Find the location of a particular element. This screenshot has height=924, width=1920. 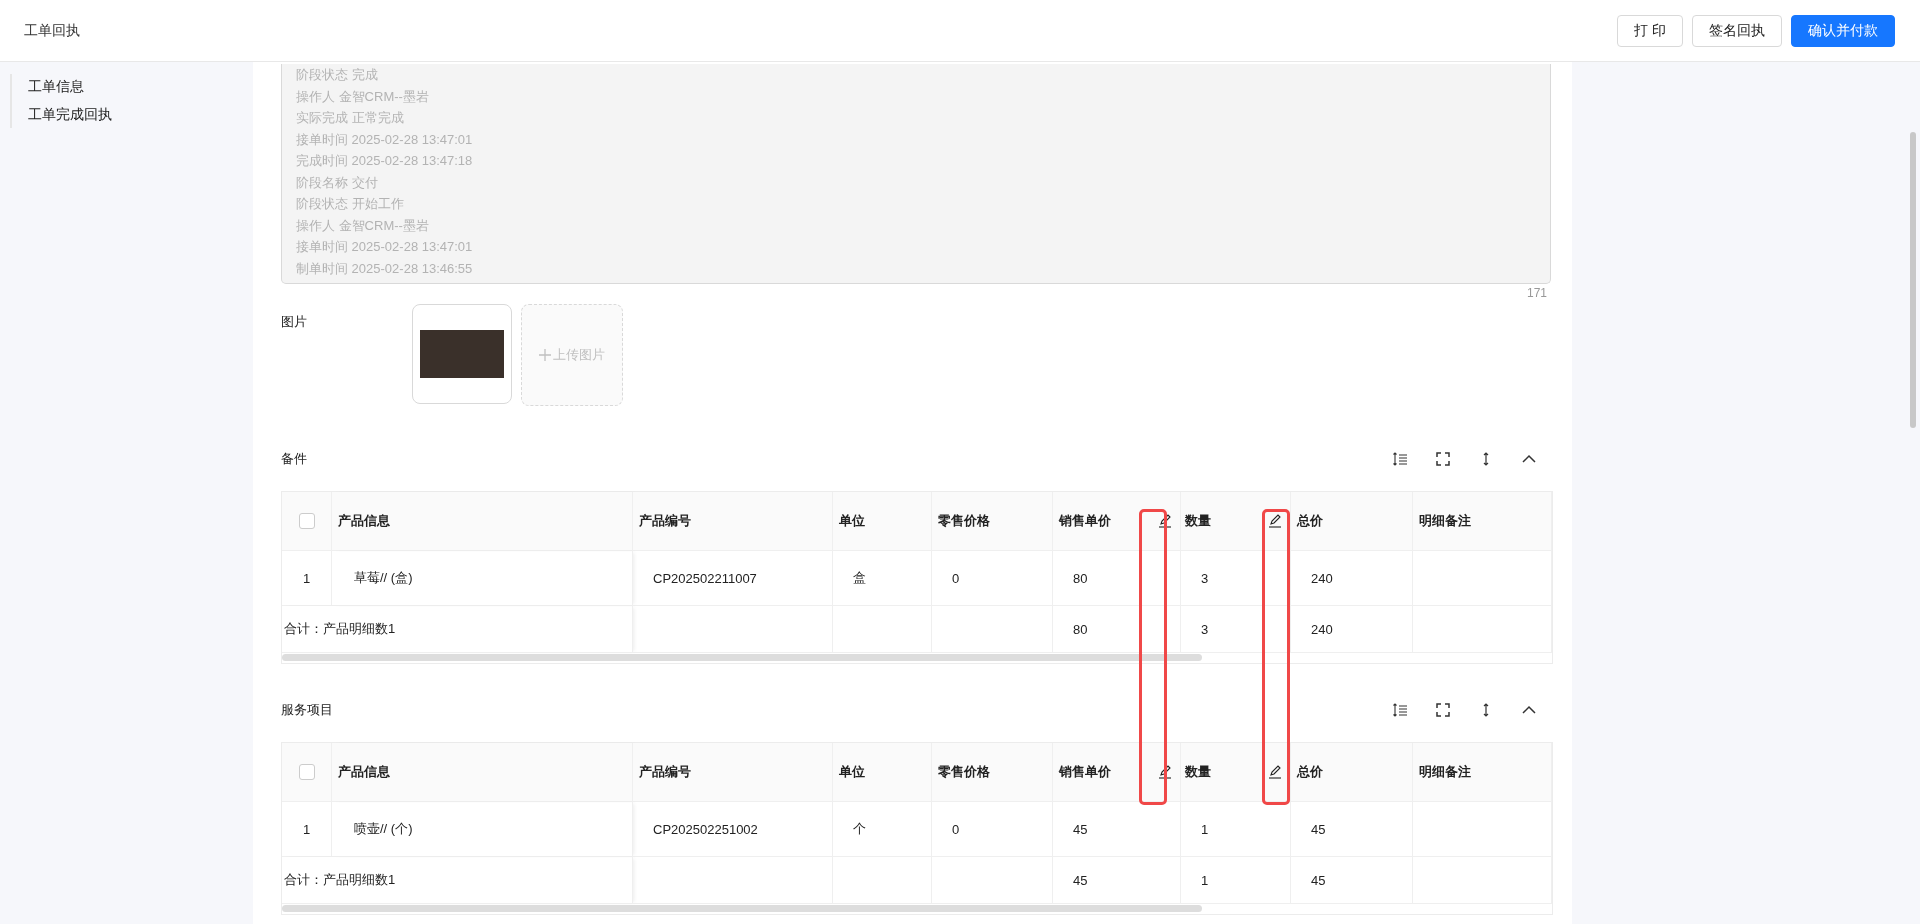

table-cell: 草莓// (盒) is located at coordinates (383, 578).